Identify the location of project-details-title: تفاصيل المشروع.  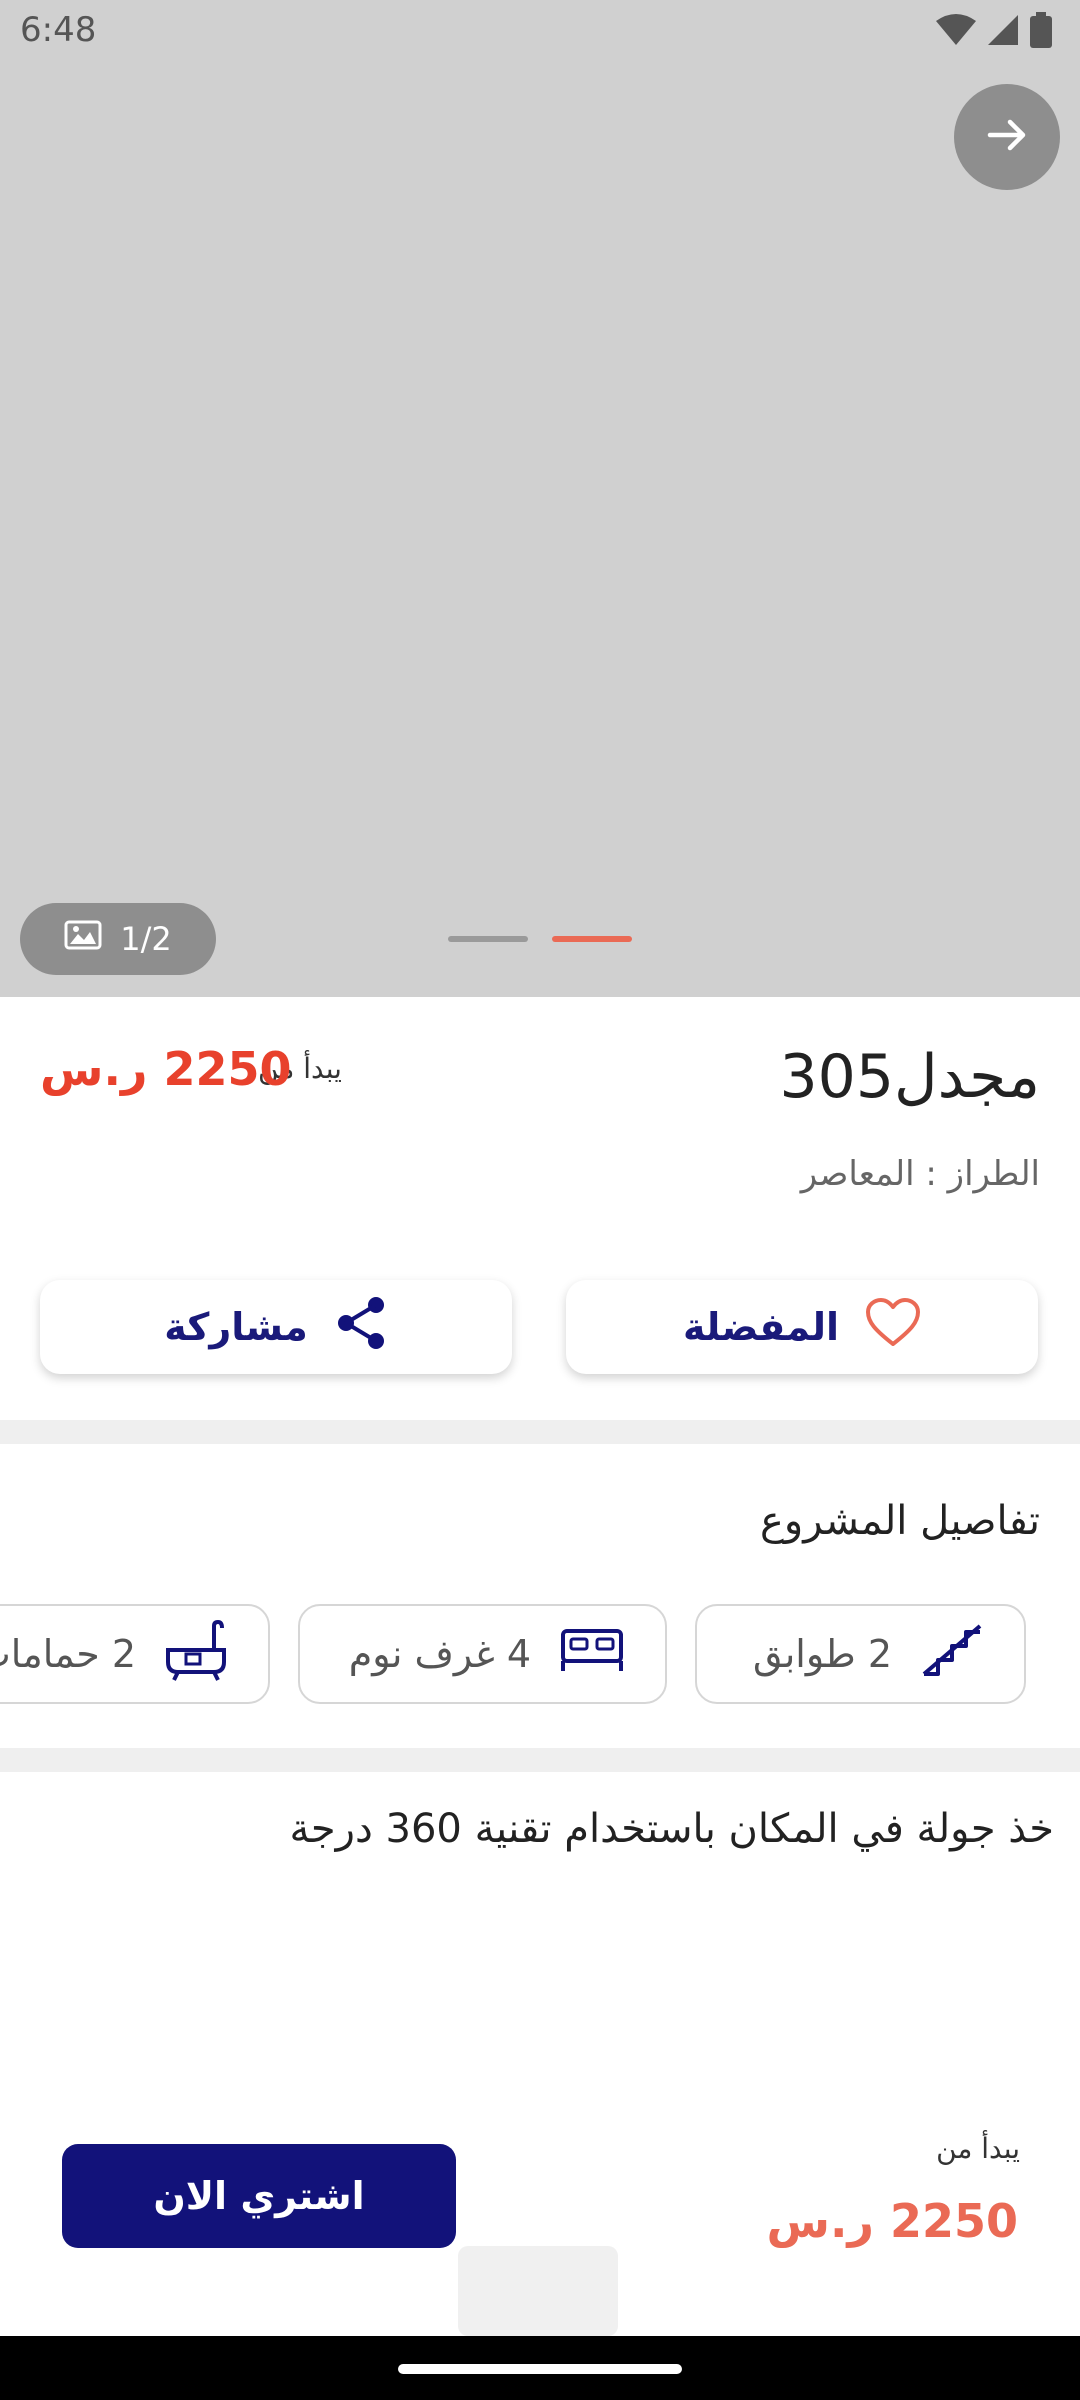
(900, 1521).